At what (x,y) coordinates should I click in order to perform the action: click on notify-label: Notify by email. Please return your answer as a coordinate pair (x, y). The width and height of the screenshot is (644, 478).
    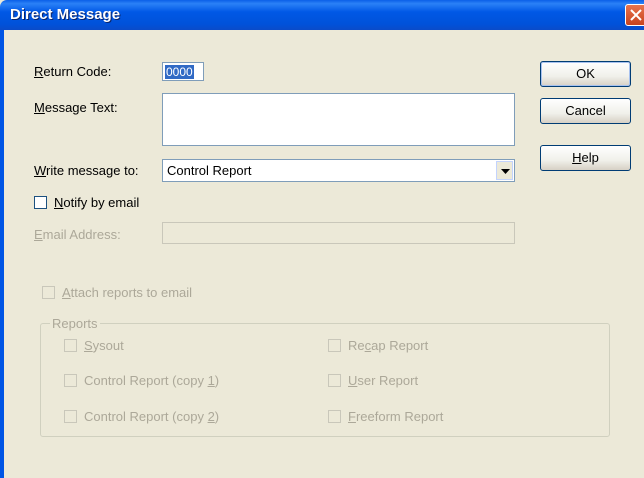
    Looking at the image, I should click on (96, 202).